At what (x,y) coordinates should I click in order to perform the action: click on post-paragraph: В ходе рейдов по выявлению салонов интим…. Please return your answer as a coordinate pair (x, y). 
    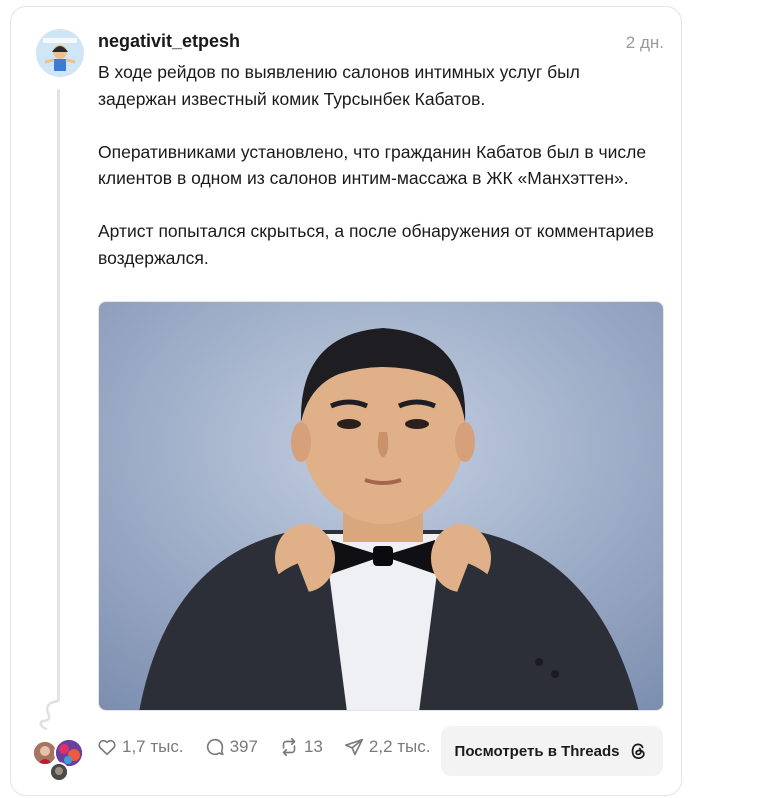
    Looking at the image, I should click on (339, 85).